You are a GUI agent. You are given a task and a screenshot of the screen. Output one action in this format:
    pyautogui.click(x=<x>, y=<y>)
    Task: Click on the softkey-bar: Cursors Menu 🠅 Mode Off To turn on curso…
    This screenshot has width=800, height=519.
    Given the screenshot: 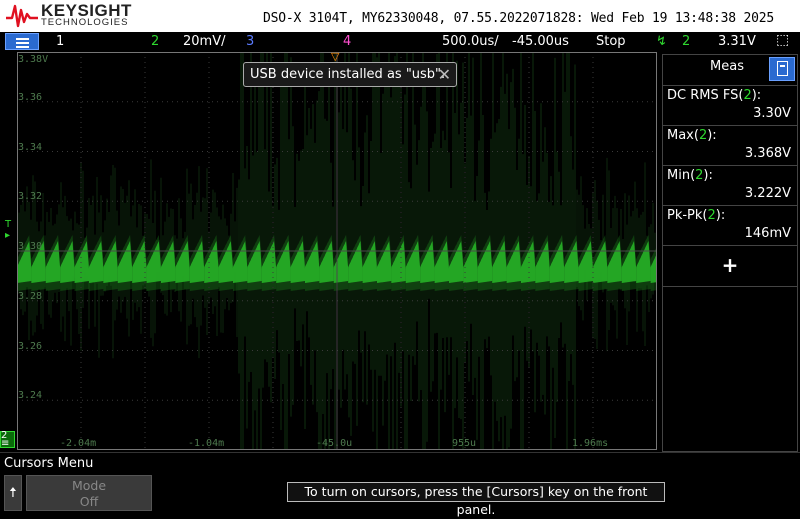 What is the action you would take?
    pyautogui.click(x=400, y=484)
    